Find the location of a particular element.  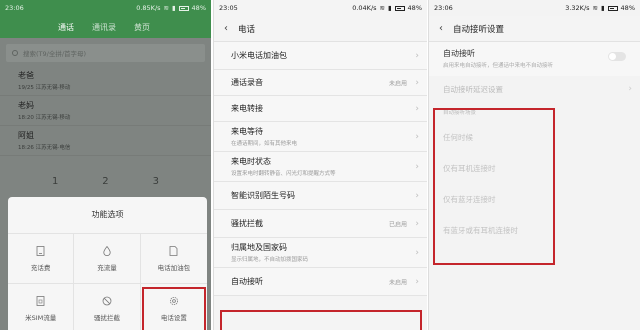

sheet-title: 功能选项 is located at coordinates (107, 214).